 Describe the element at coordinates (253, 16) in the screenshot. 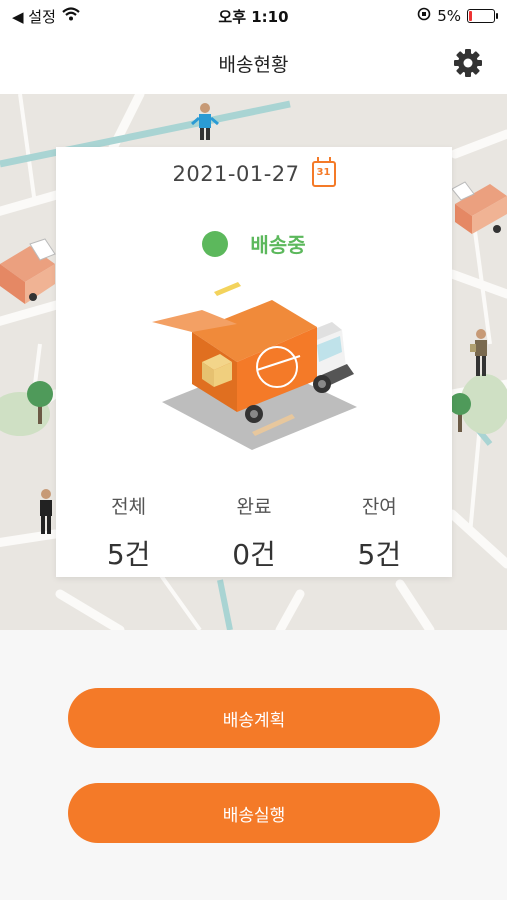

I see `status-bar: ◀ 설정 오후 1:10 5%` at that location.